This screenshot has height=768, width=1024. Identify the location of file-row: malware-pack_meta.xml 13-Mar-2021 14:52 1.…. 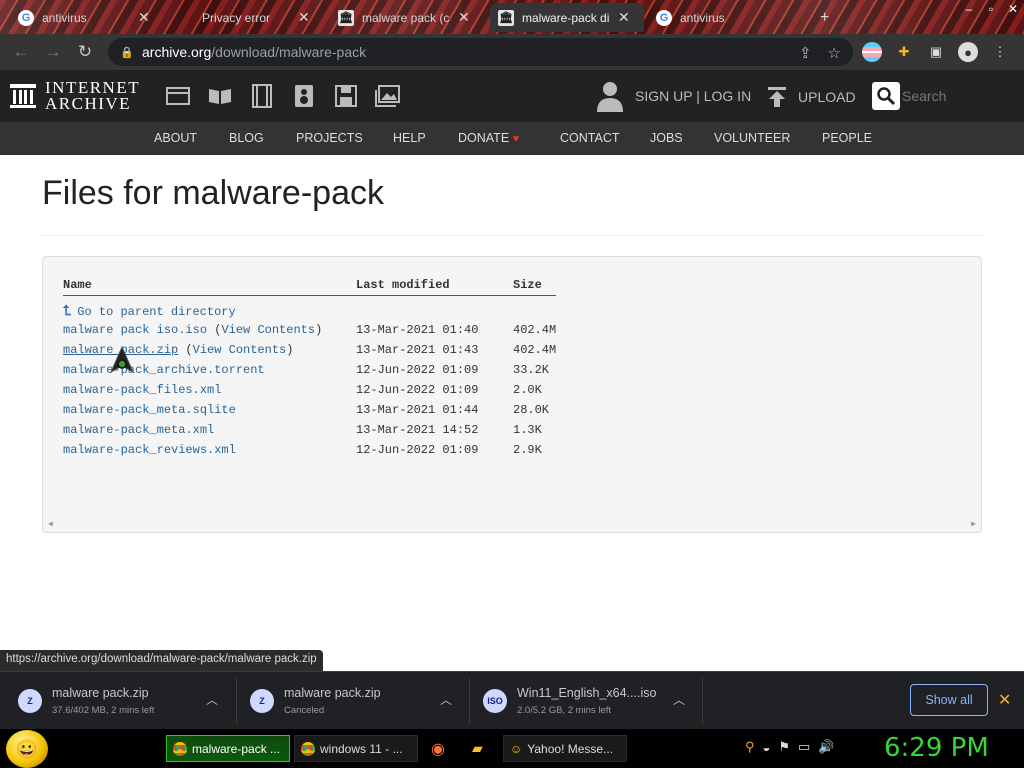
(512, 431).